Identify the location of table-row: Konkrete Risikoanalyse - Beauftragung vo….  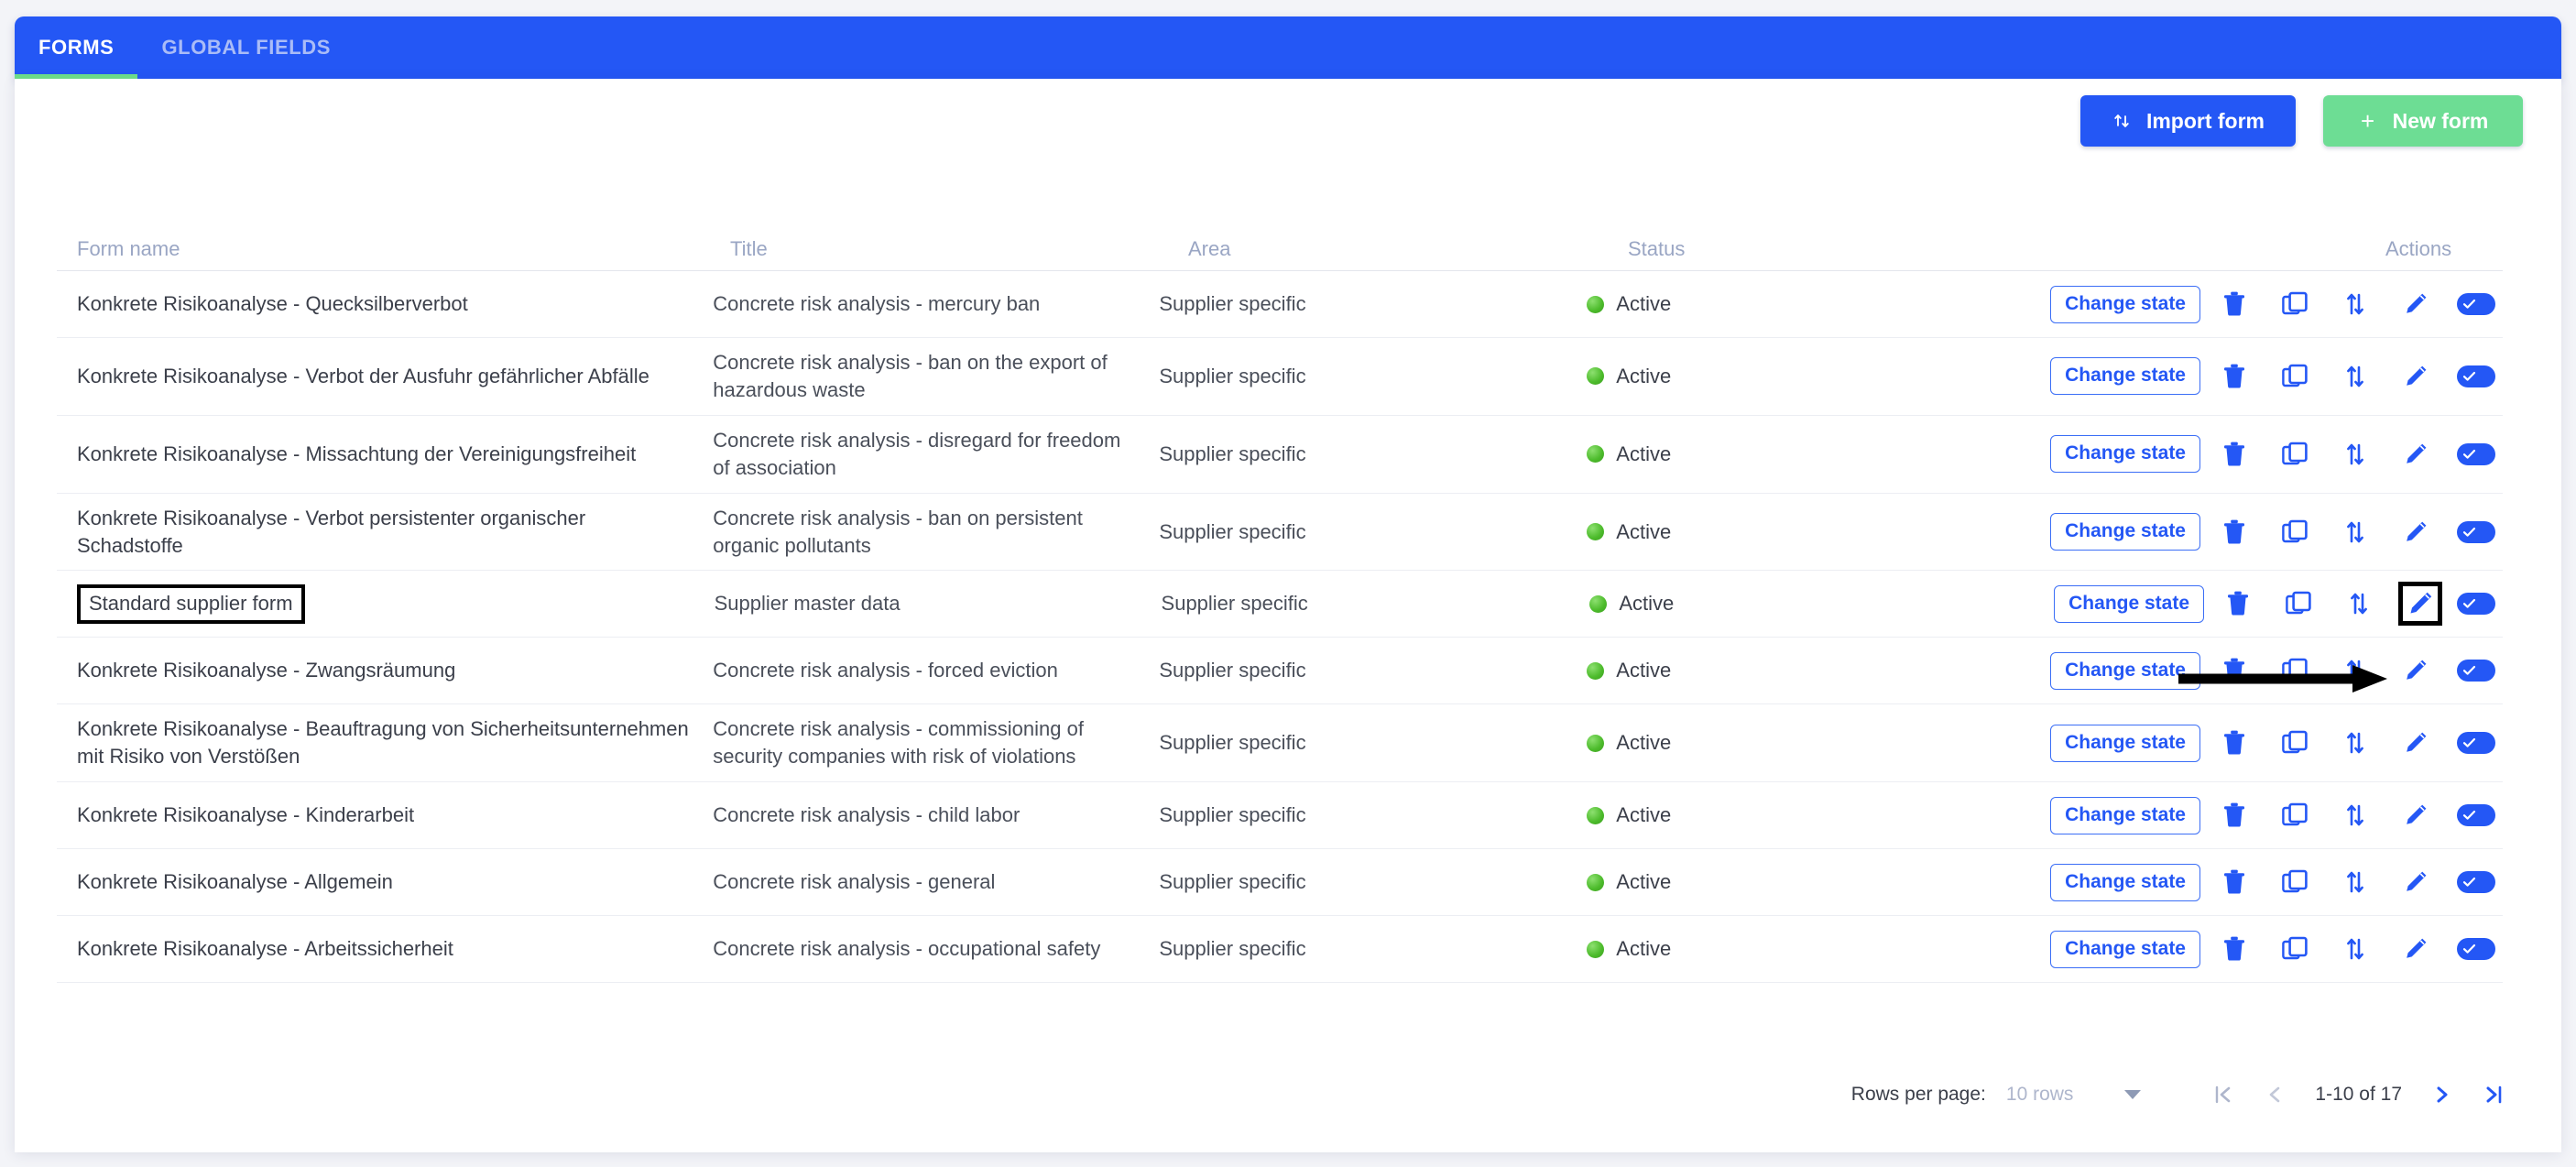
(1280, 743).